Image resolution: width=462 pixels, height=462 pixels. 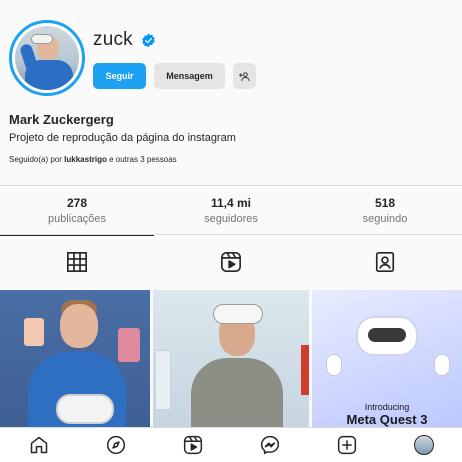 I want to click on nav-new-post, so click(x=347, y=445).